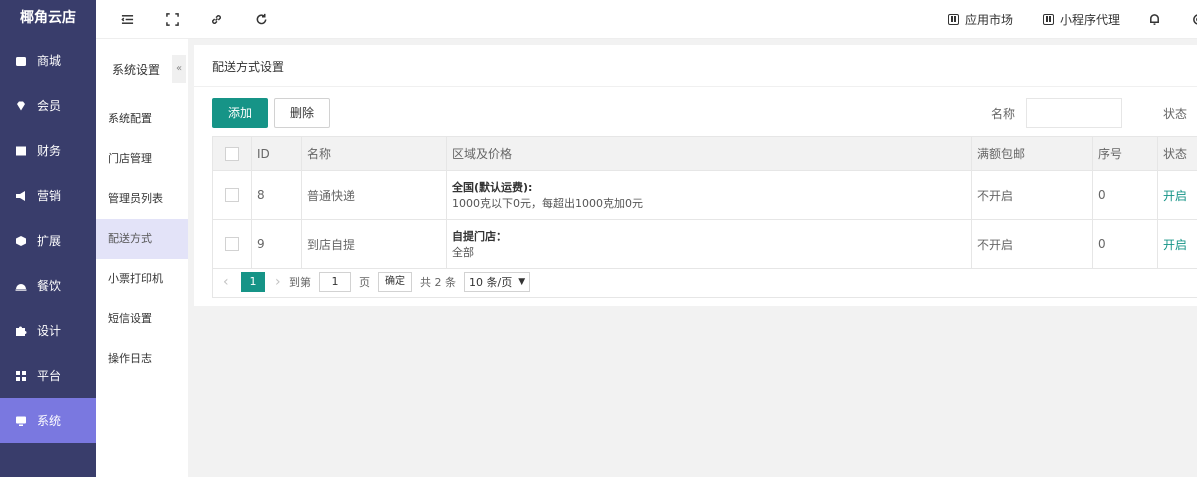 This screenshot has width=1197, height=477. What do you see at coordinates (142, 199) in the screenshot?
I see `subnav-item-admin-list: 管理员列表` at bounding box center [142, 199].